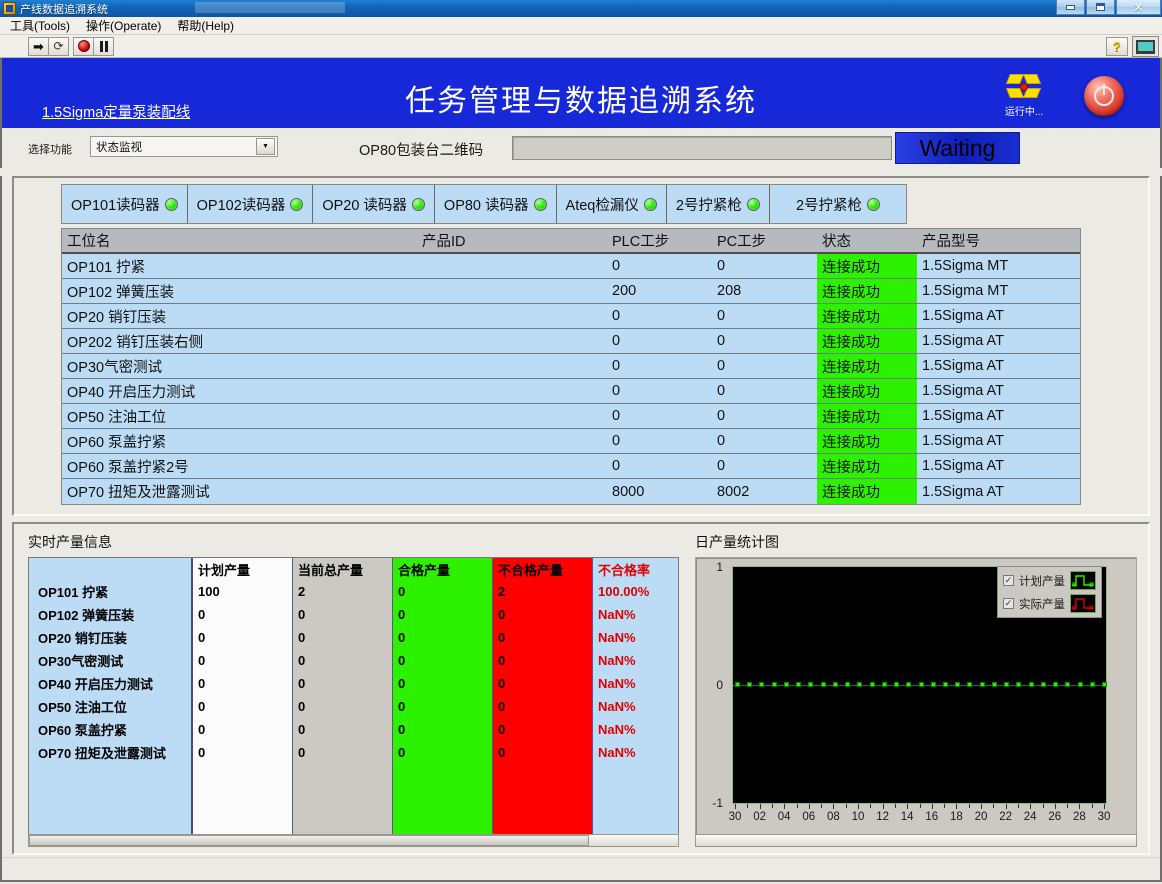 This screenshot has height=884, width=1162. Describe the element at coordinates (581, 101) in the screenshot. I see `page-title: 任务管理与数据追溯系统` at that location.